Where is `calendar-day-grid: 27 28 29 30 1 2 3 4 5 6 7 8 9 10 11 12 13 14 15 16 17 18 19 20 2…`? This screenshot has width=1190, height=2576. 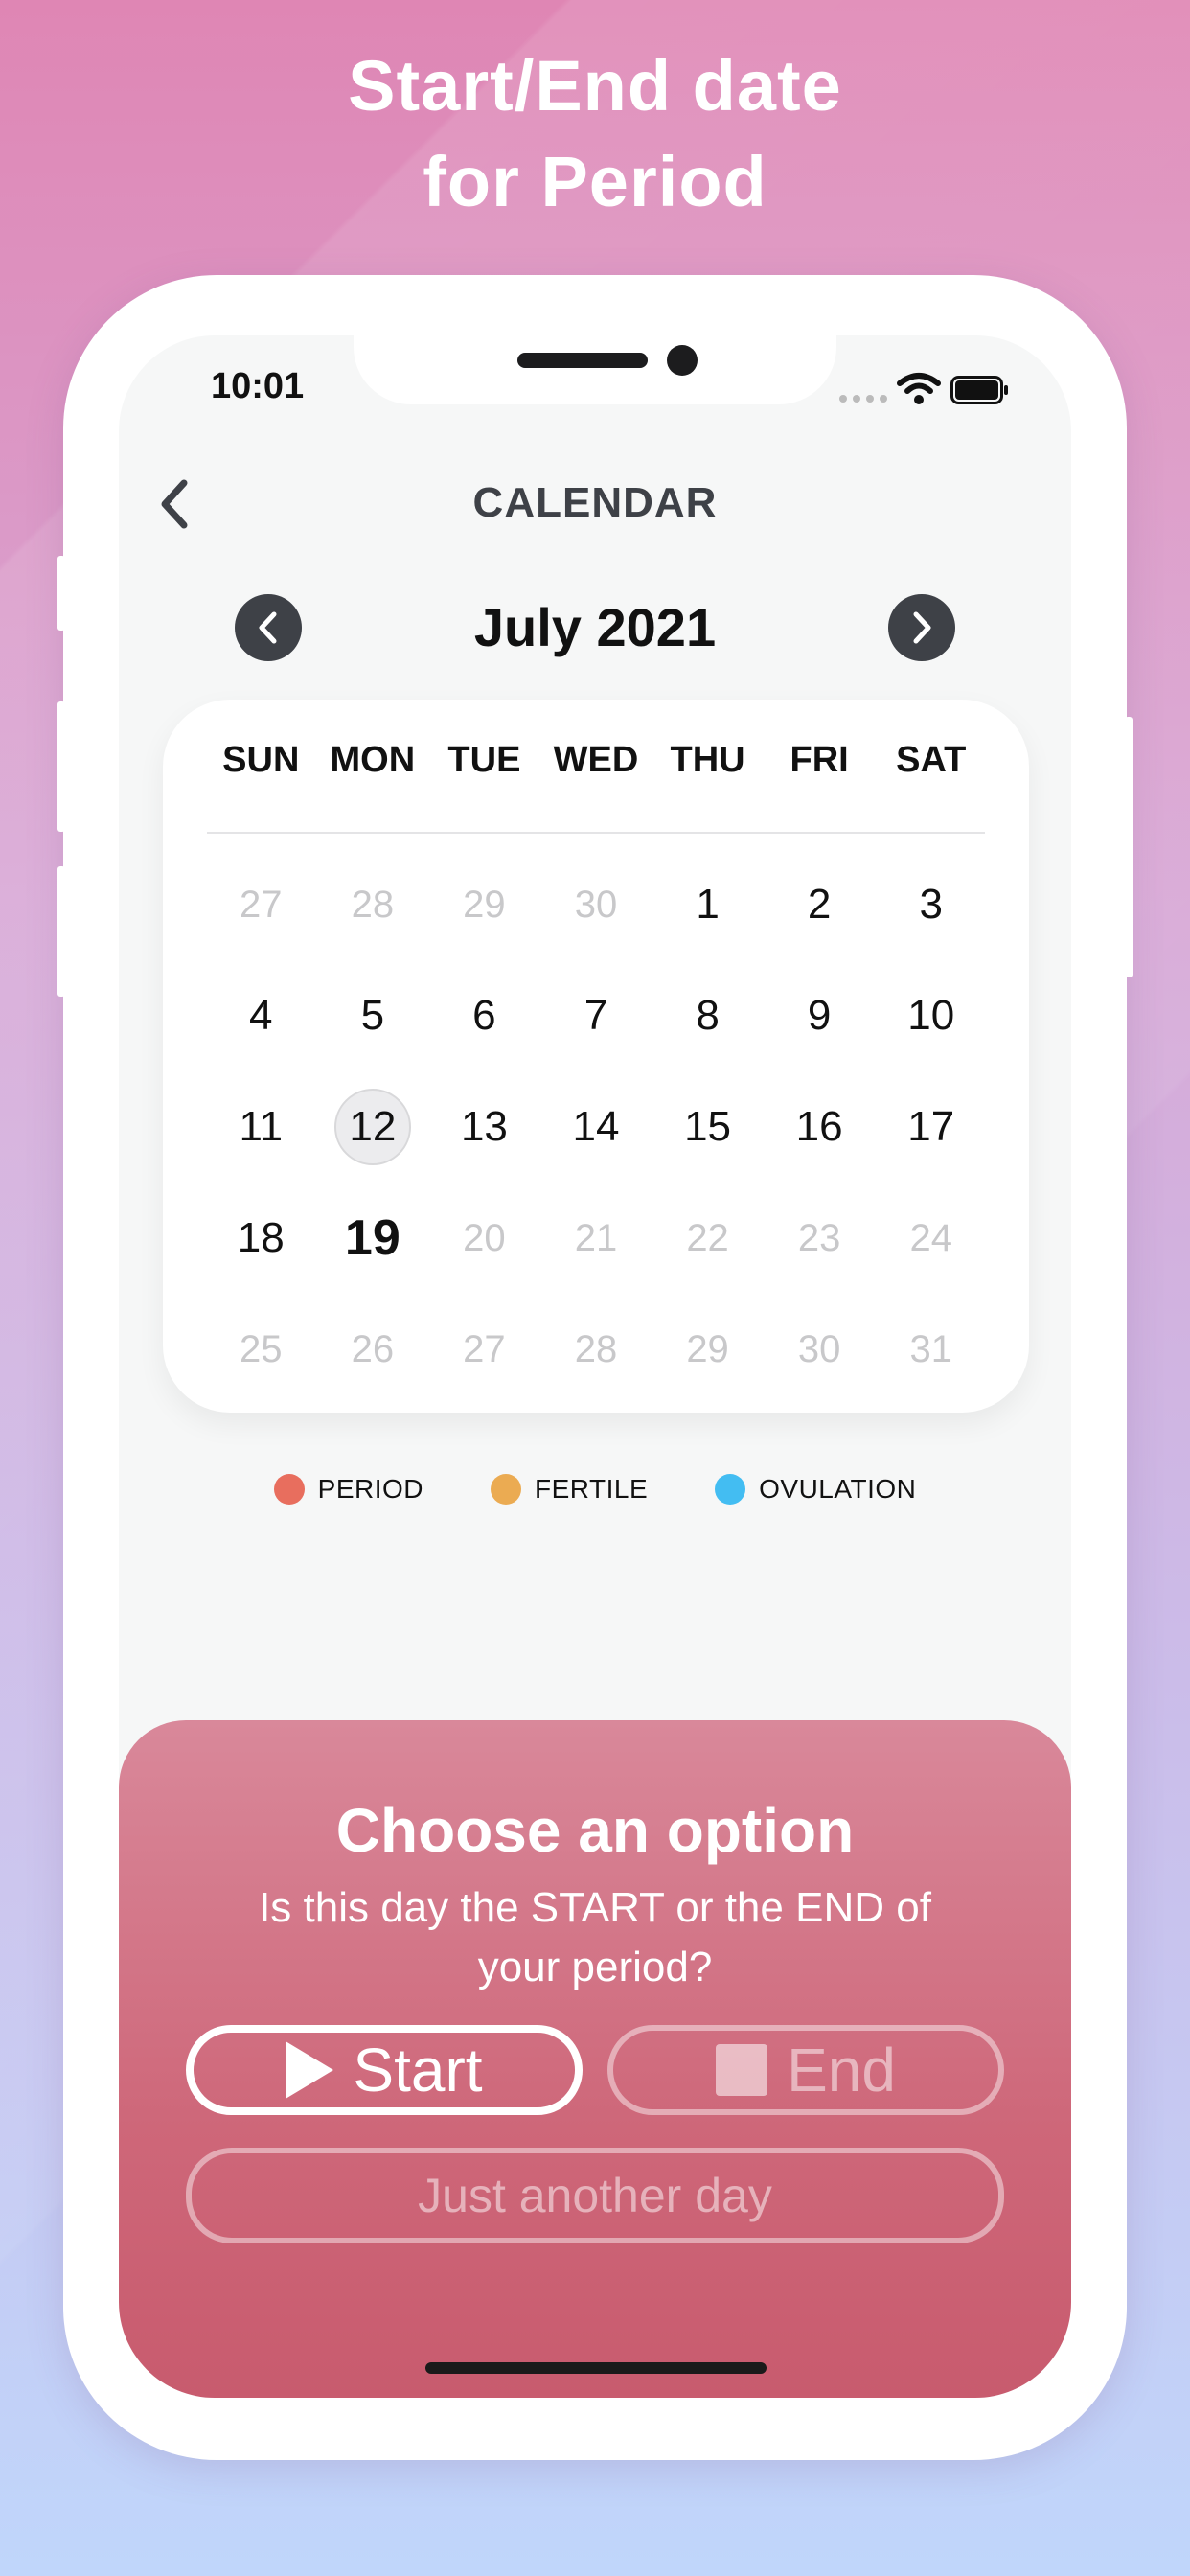
calendar-day-grid: 27 28 29 30 1 2 3 4 5 6 7 8 9 10 11 12 13 14 15 16 17 18 19 20 2… is located at coordinates (596, 1127).